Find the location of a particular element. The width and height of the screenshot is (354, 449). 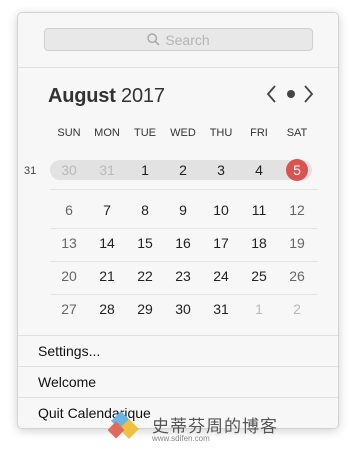

calendar-day: 9 is located at coordinates (183, 210).